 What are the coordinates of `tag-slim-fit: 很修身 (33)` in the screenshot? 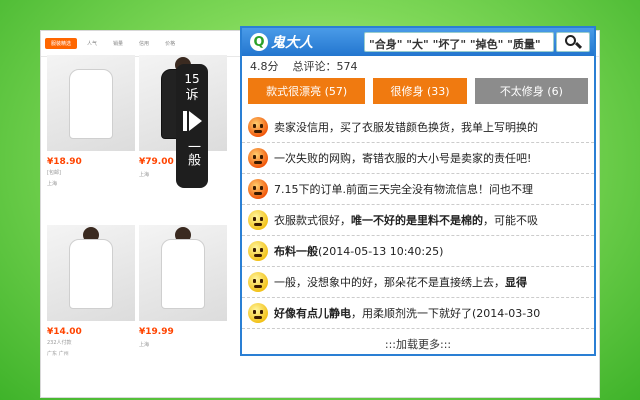 It's located at (420, 91).